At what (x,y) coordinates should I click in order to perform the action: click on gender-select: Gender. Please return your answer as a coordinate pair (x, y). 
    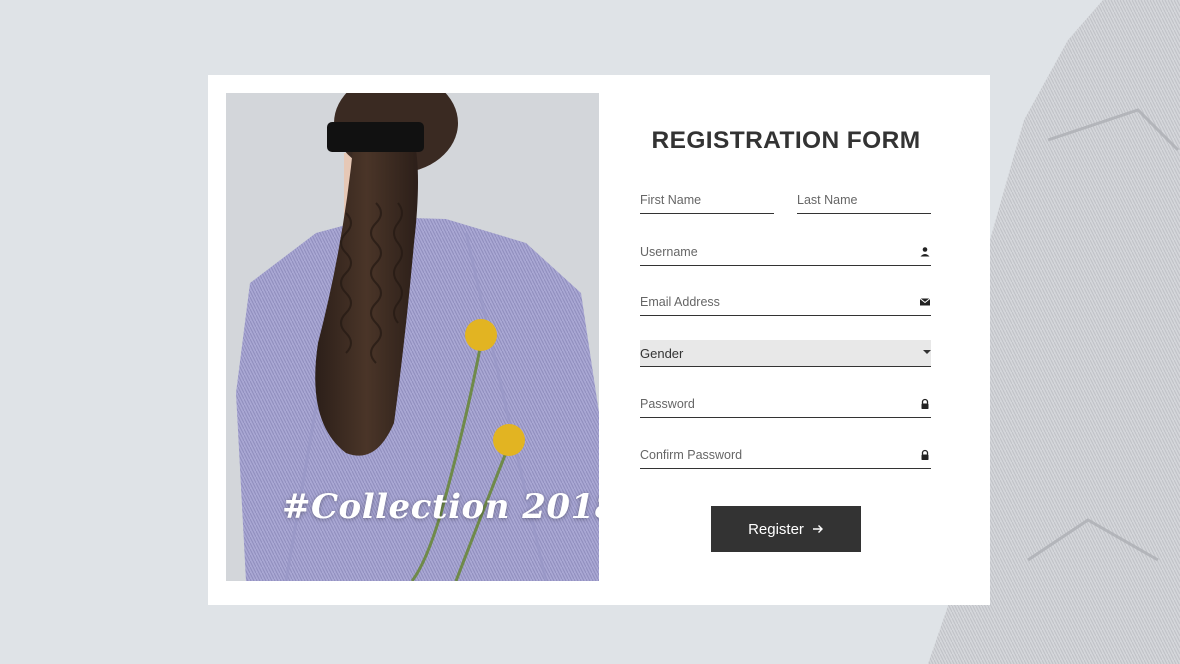
    Looking at the image, I should click on (785, 353).